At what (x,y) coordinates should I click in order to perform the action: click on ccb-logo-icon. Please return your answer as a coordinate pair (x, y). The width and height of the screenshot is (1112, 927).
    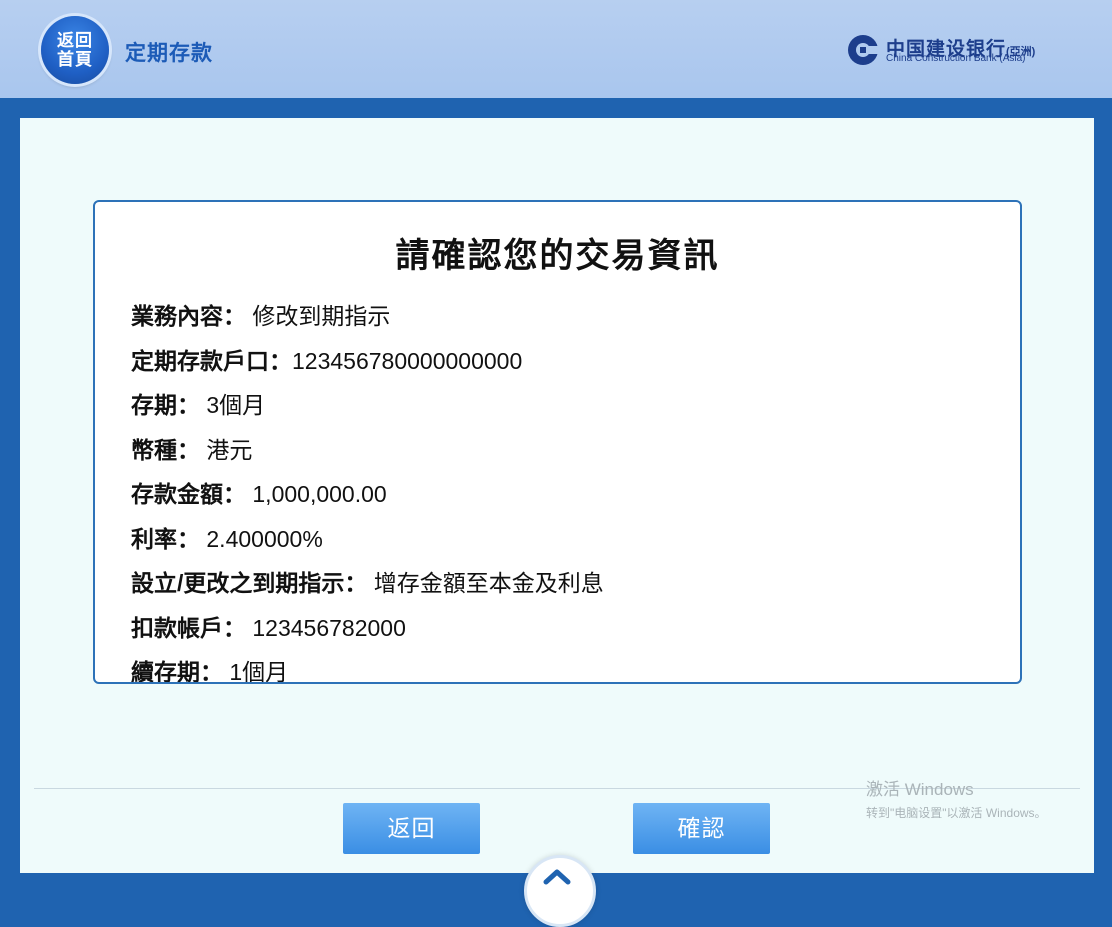
    Looking at the image, I should click on (864, 50).